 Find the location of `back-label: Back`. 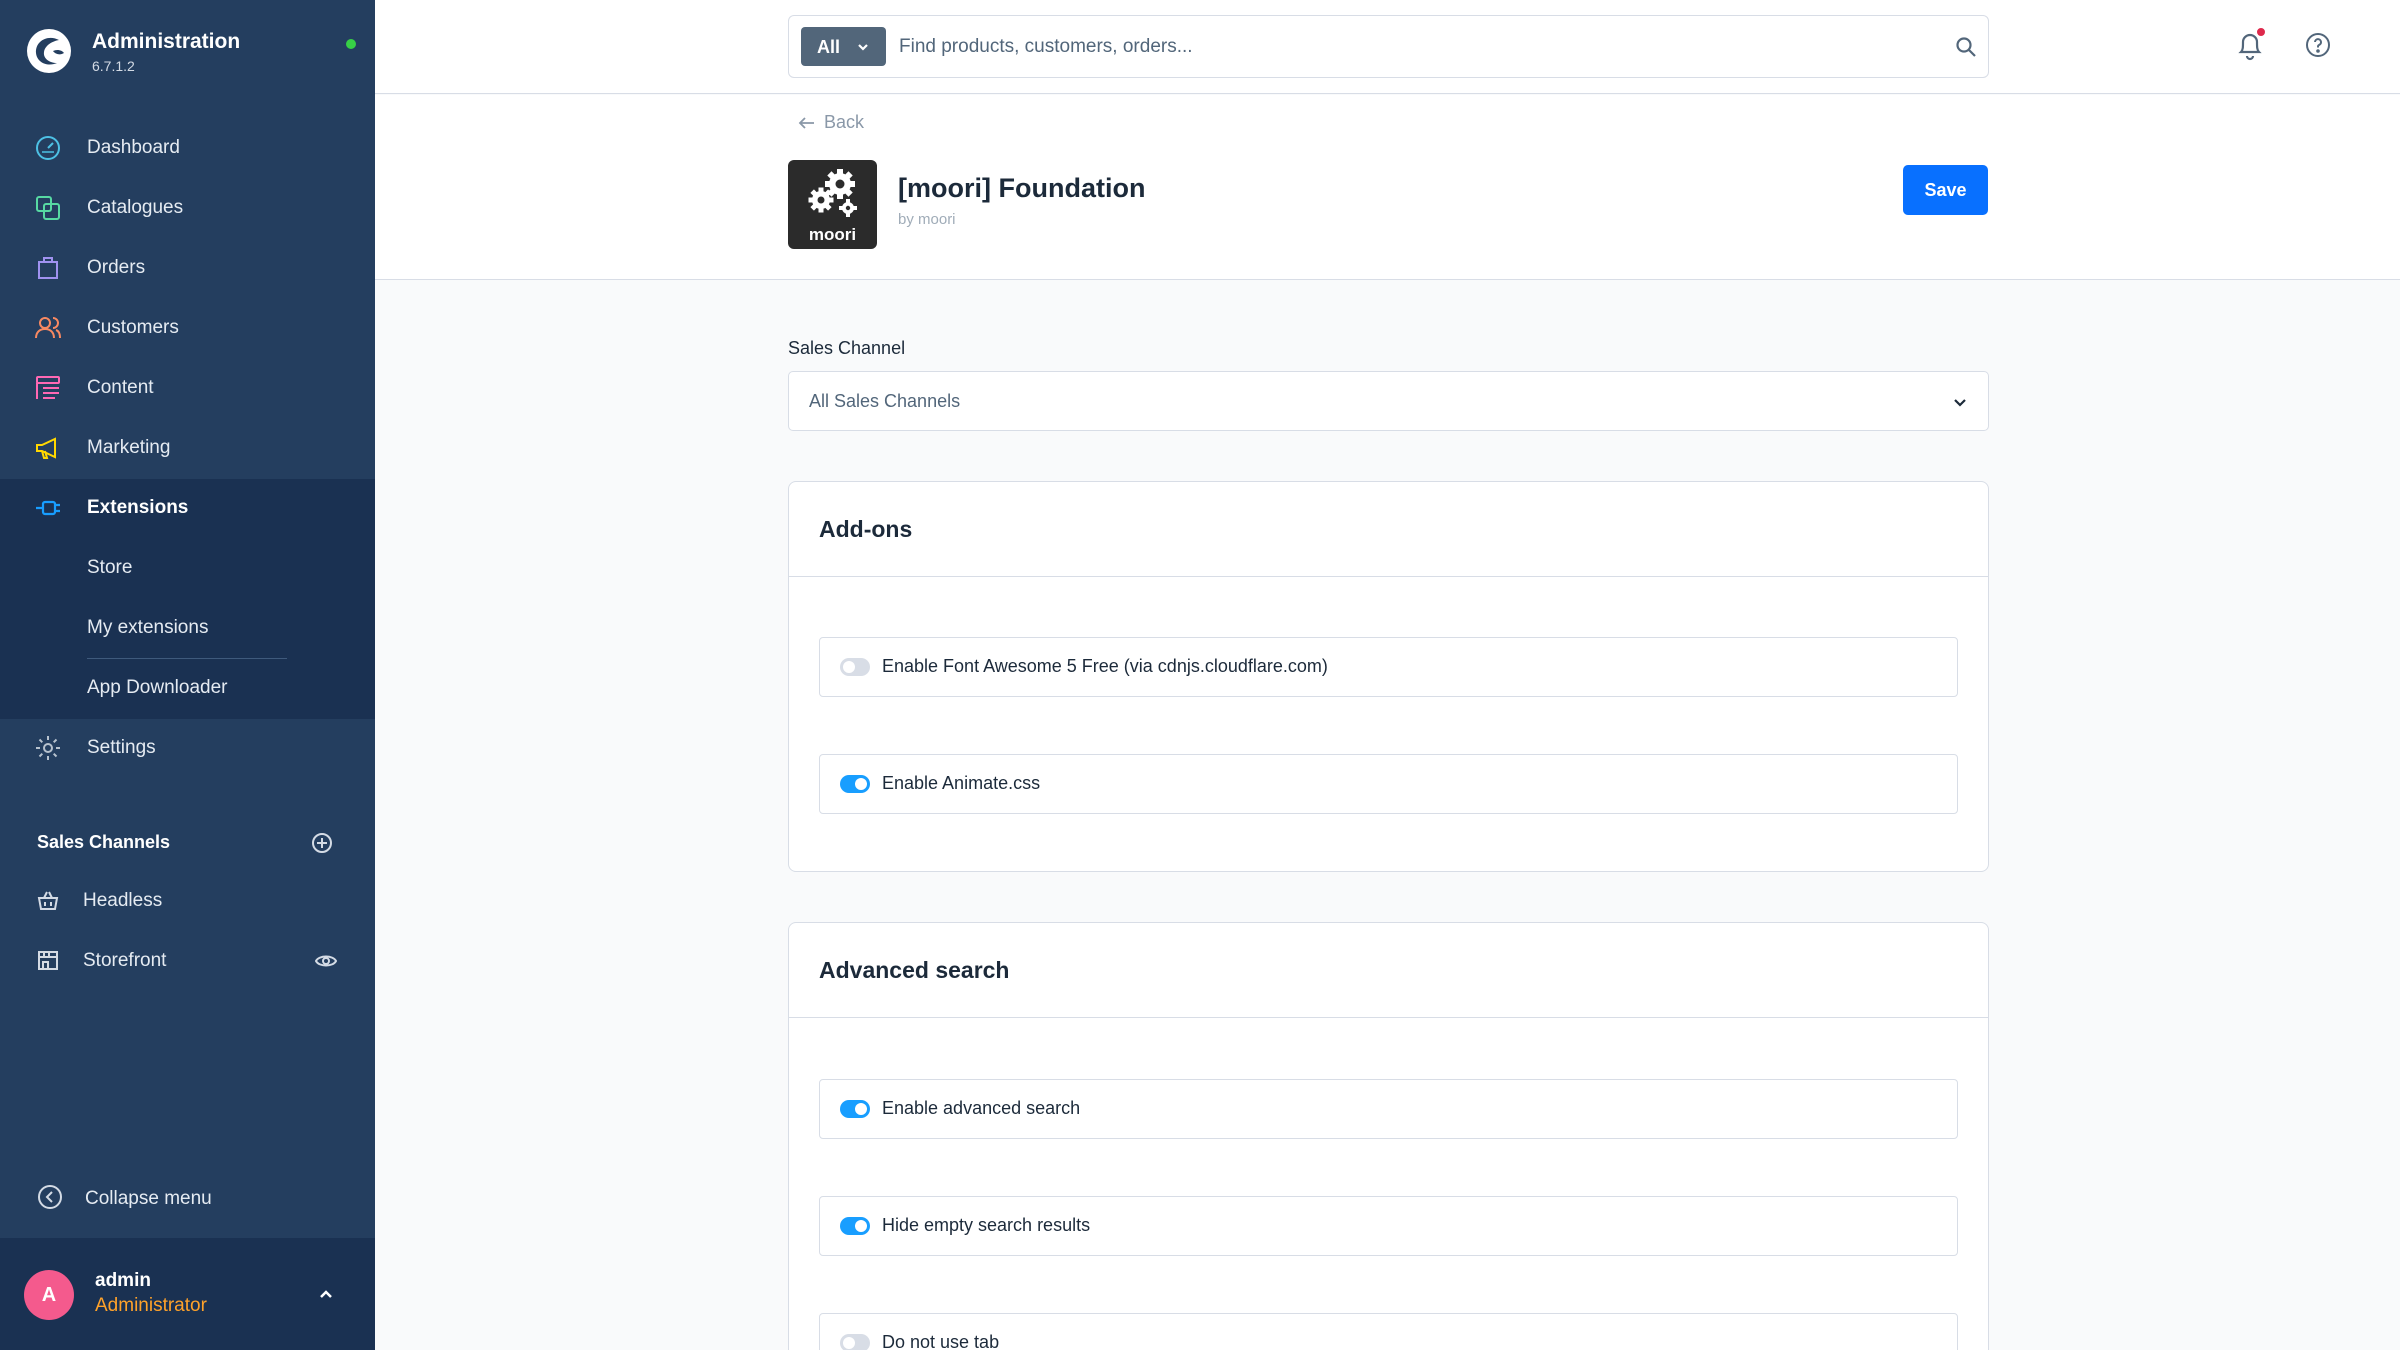

back-label: Back is located at coordinates (844, 122).